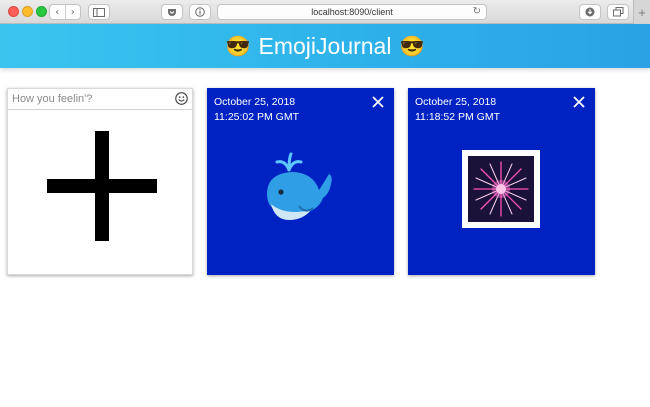 This screenshot has width=650, height=407. I want to click on url-text: localhost:8090/client, so click(352, 12).